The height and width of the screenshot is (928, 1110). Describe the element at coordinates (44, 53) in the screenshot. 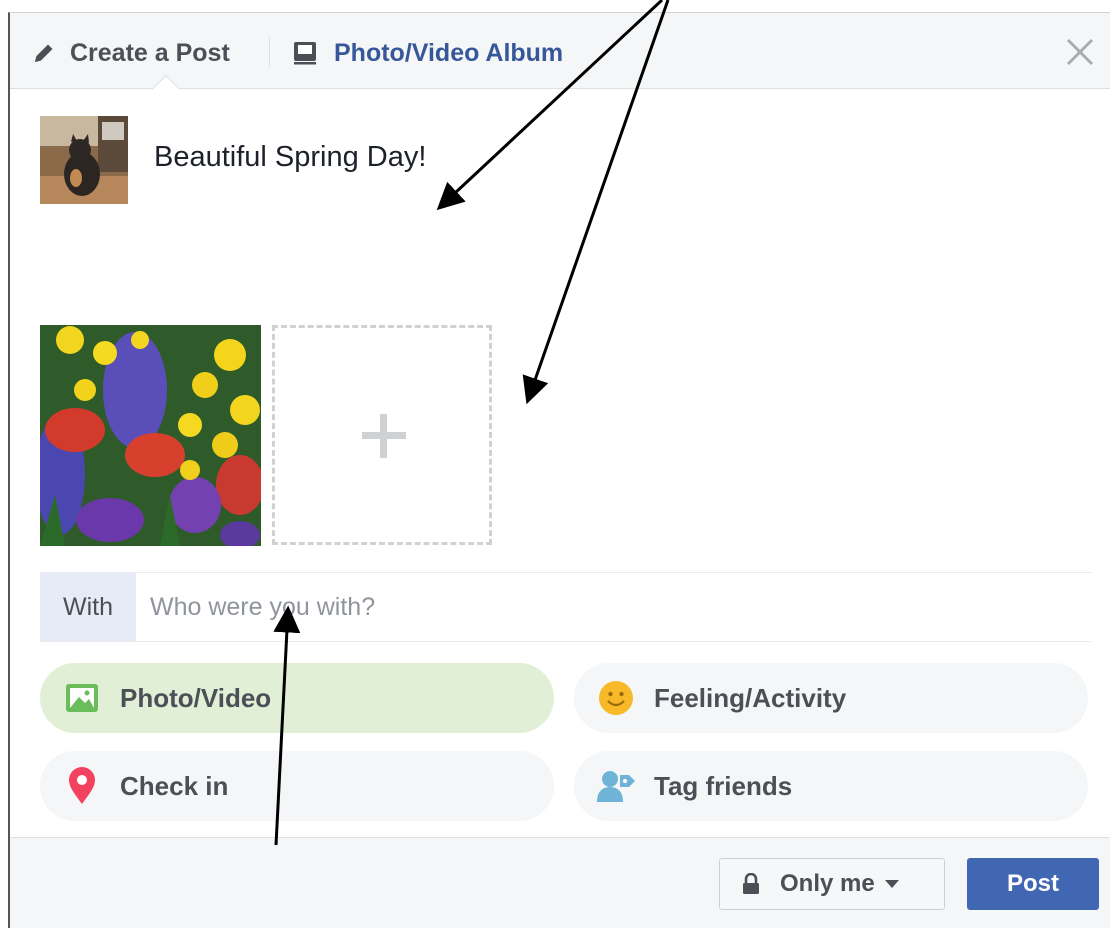

I see `pencil-icon` at that location.